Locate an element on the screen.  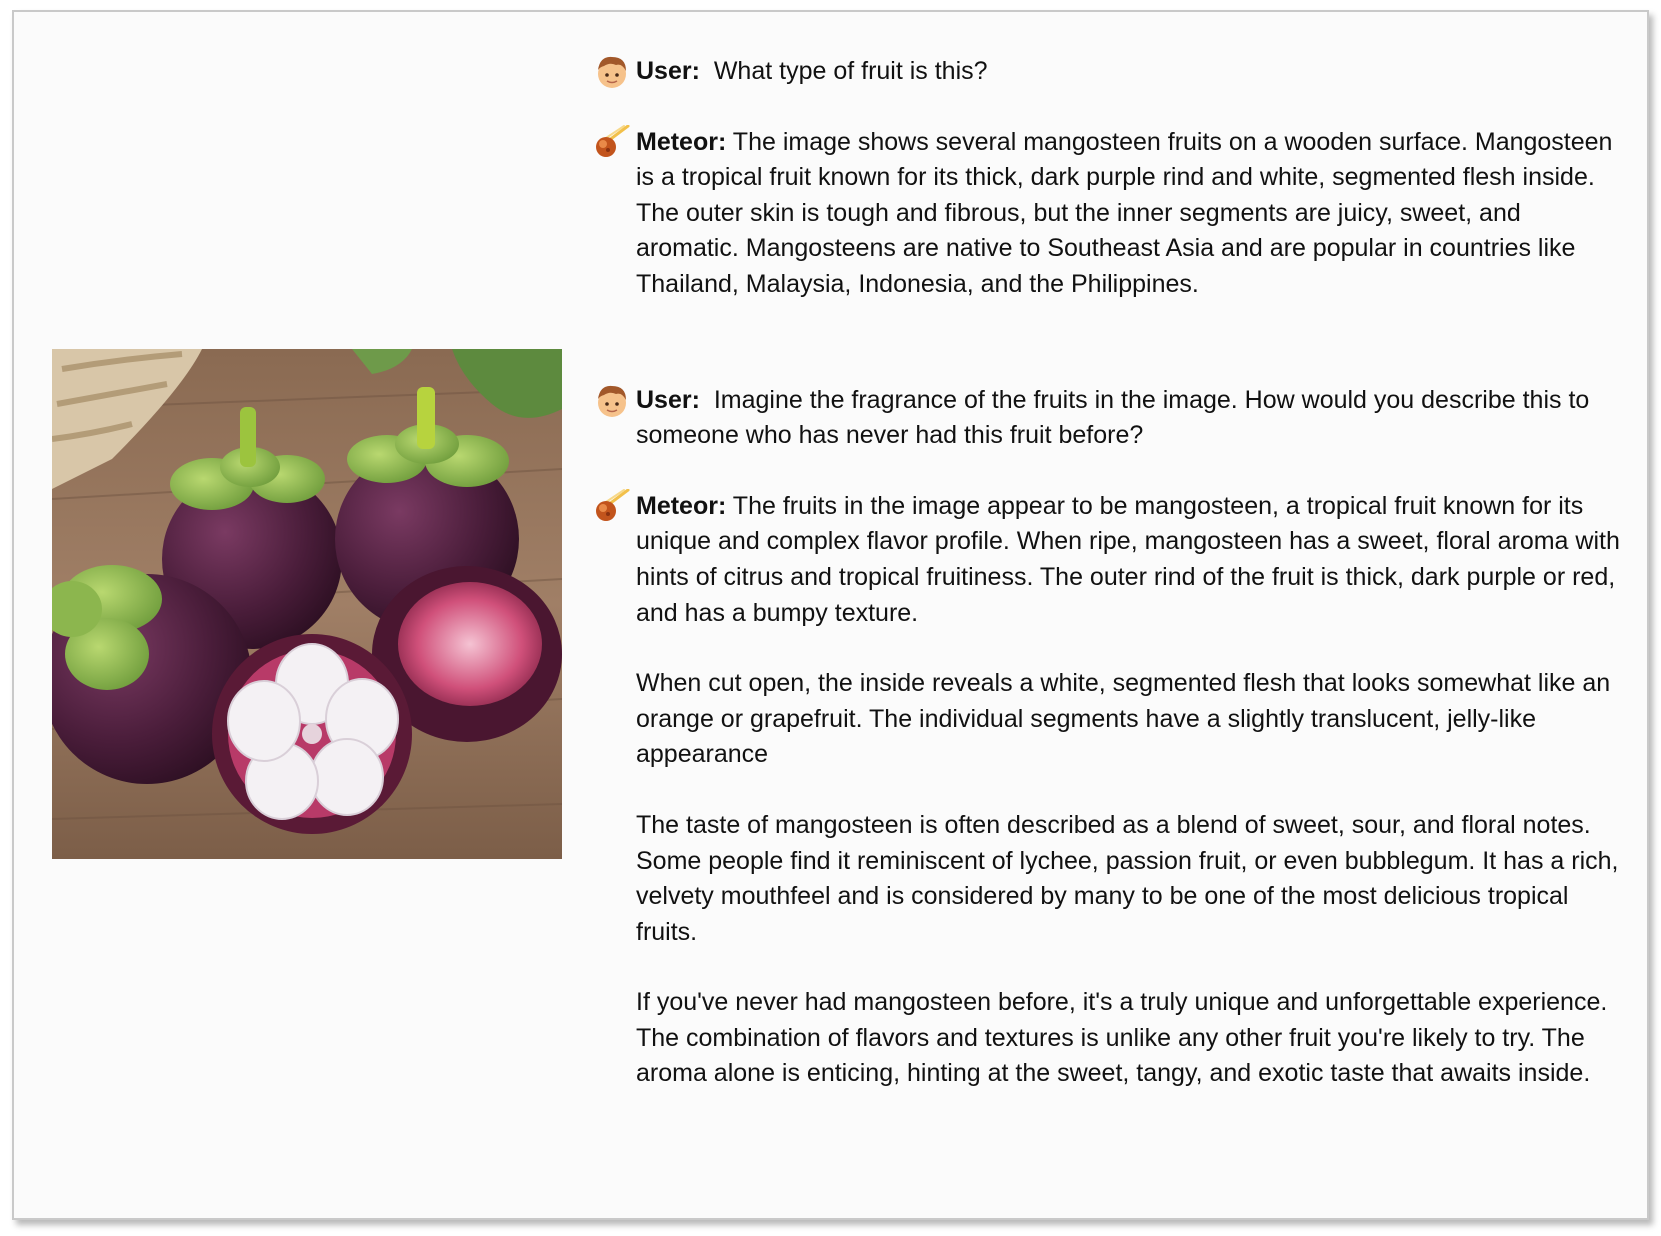
user-question-text: What type of fruit is this? is located at coordinates (850, 71).